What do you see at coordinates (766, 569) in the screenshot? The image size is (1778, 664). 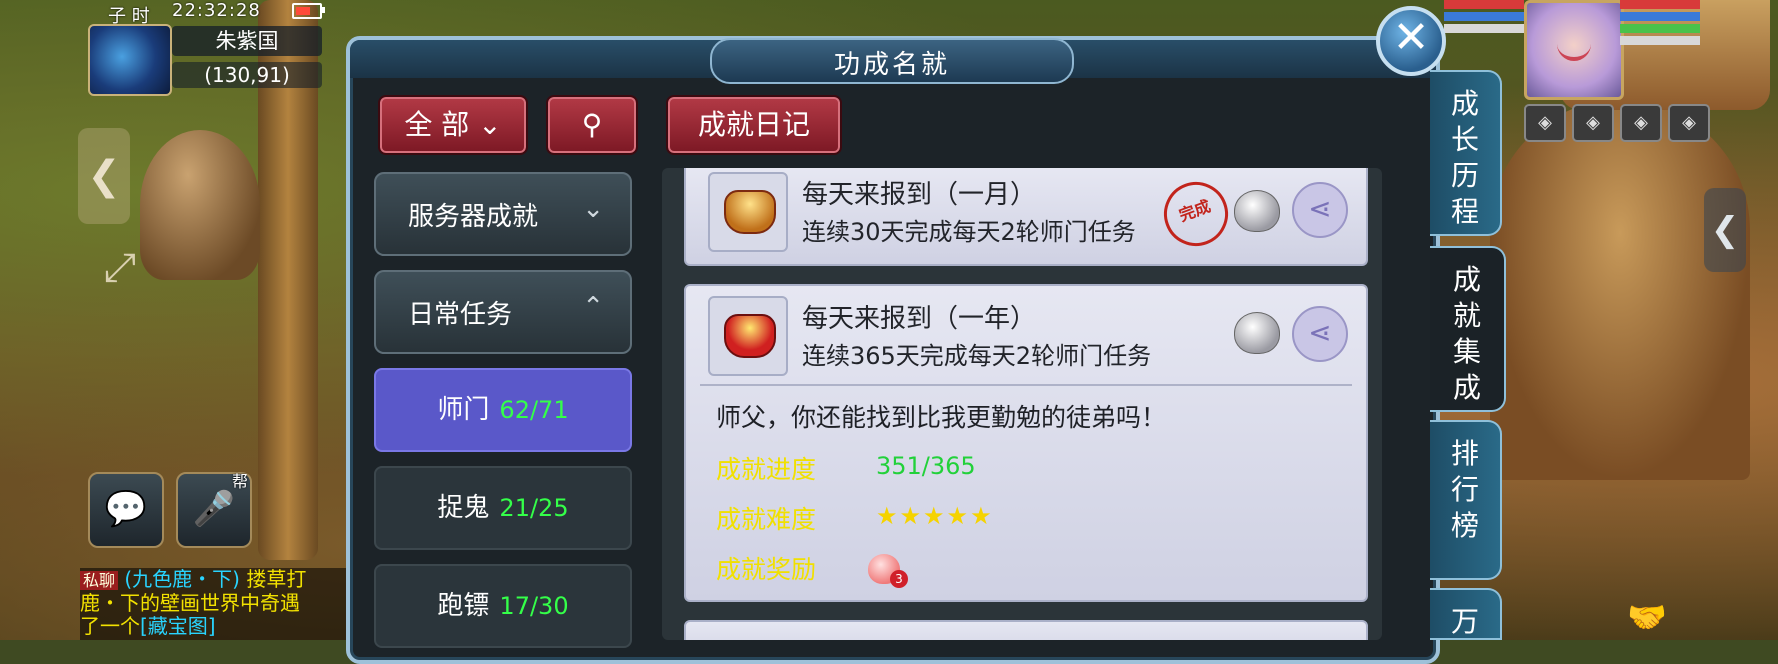 I see `reward-label: 成就奖励` at bounding box center [766, 569].